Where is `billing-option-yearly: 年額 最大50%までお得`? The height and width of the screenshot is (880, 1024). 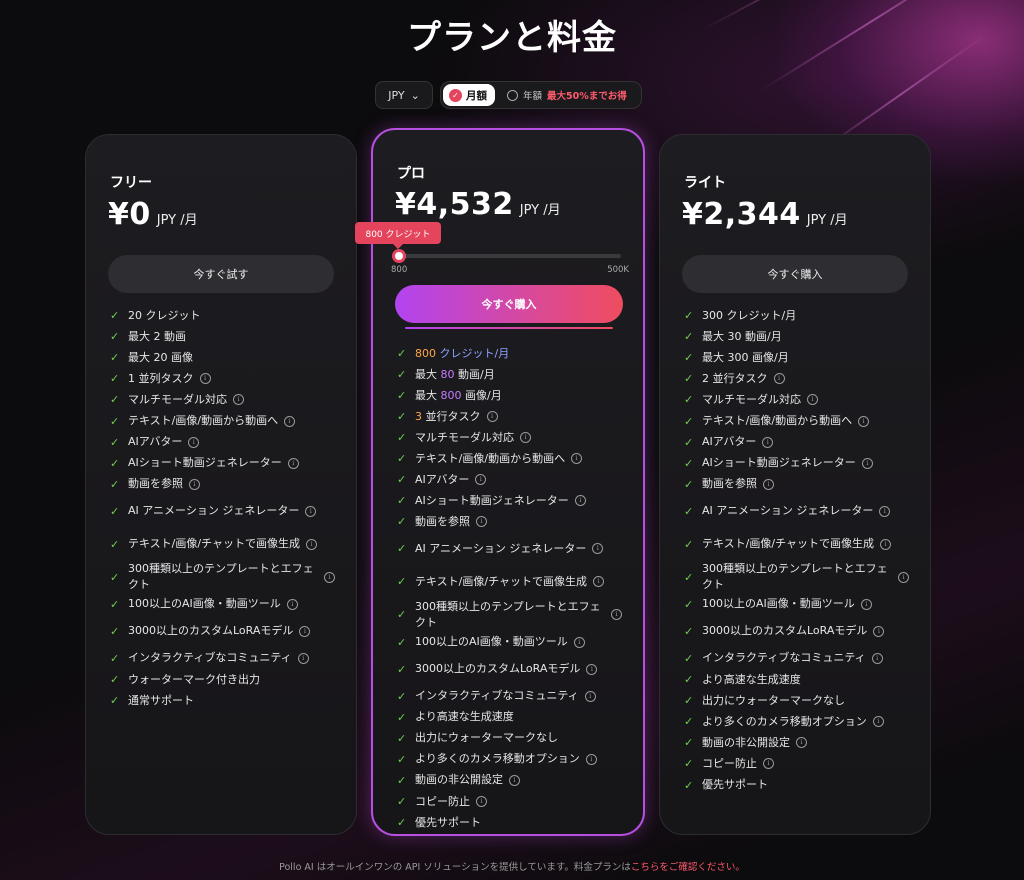
billing-option-yearly: 年額 最大50%までお得 is located at coordinates (567, 95).